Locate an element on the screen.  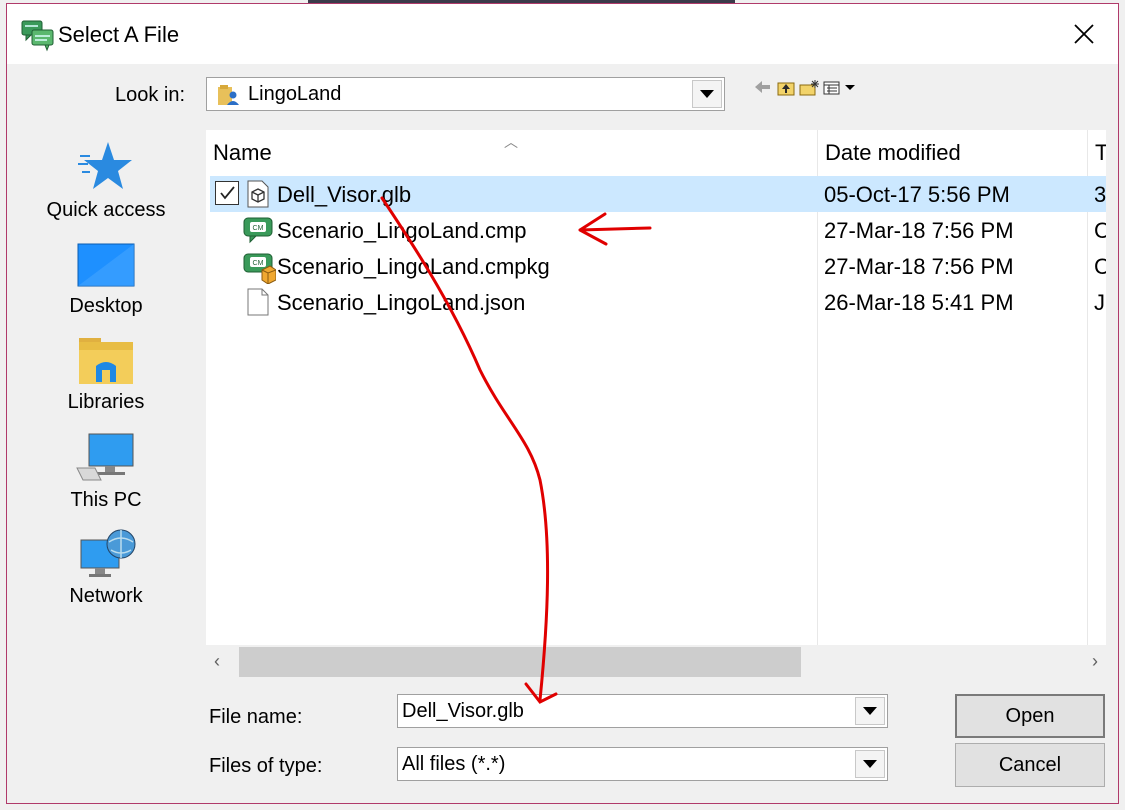
file-type-value: All files (*.*) is located at coordinates (454, 764).